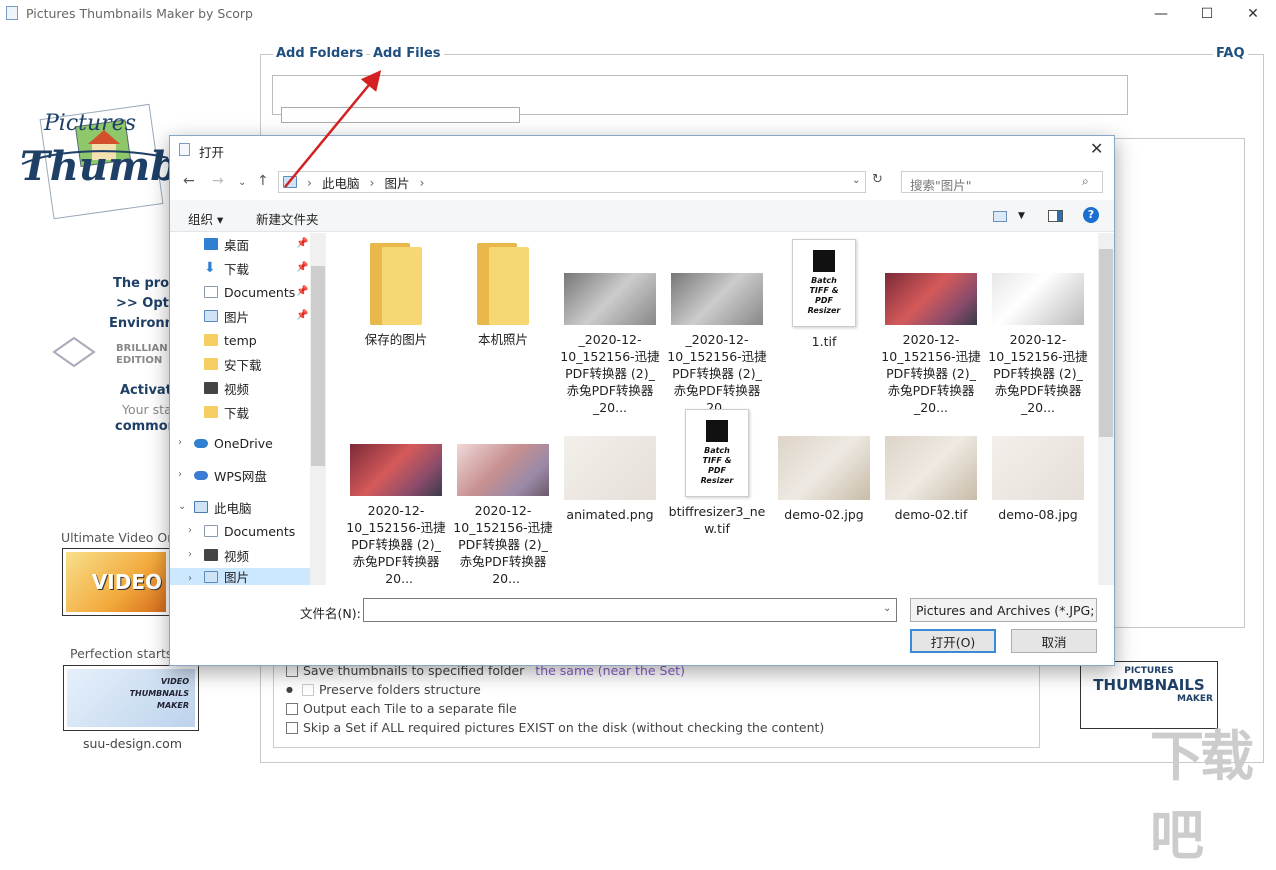  Describe the element at coordinates (1002, 182) in the screenshot. I see `search-input: 搜索"图片"` at that location.